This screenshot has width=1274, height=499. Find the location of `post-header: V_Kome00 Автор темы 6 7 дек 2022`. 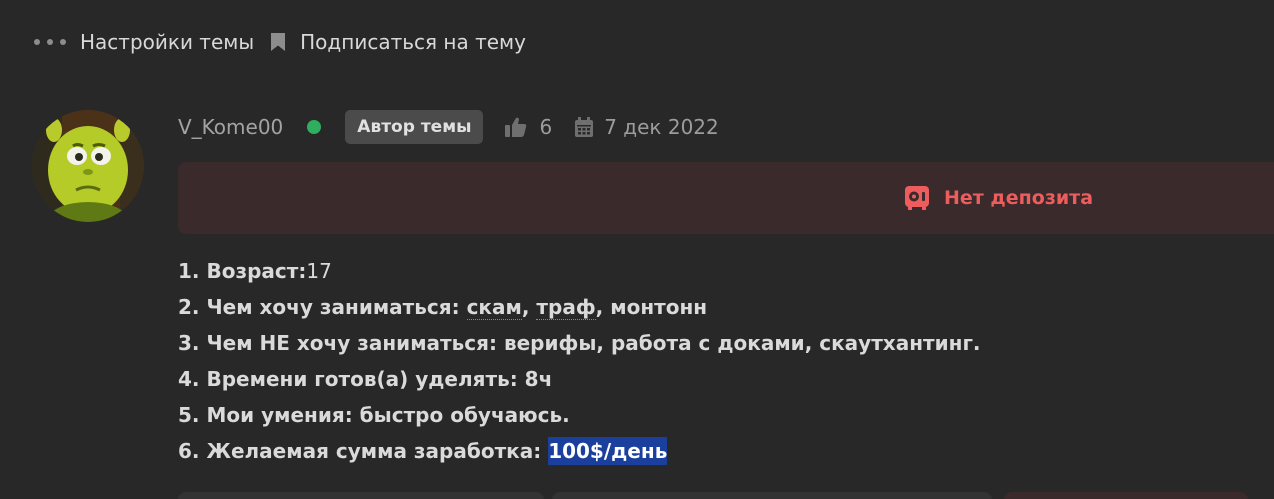

post-header: V_Kome00 Автор темы 6 7 дек 2022 is located at coordinates (448, 127).